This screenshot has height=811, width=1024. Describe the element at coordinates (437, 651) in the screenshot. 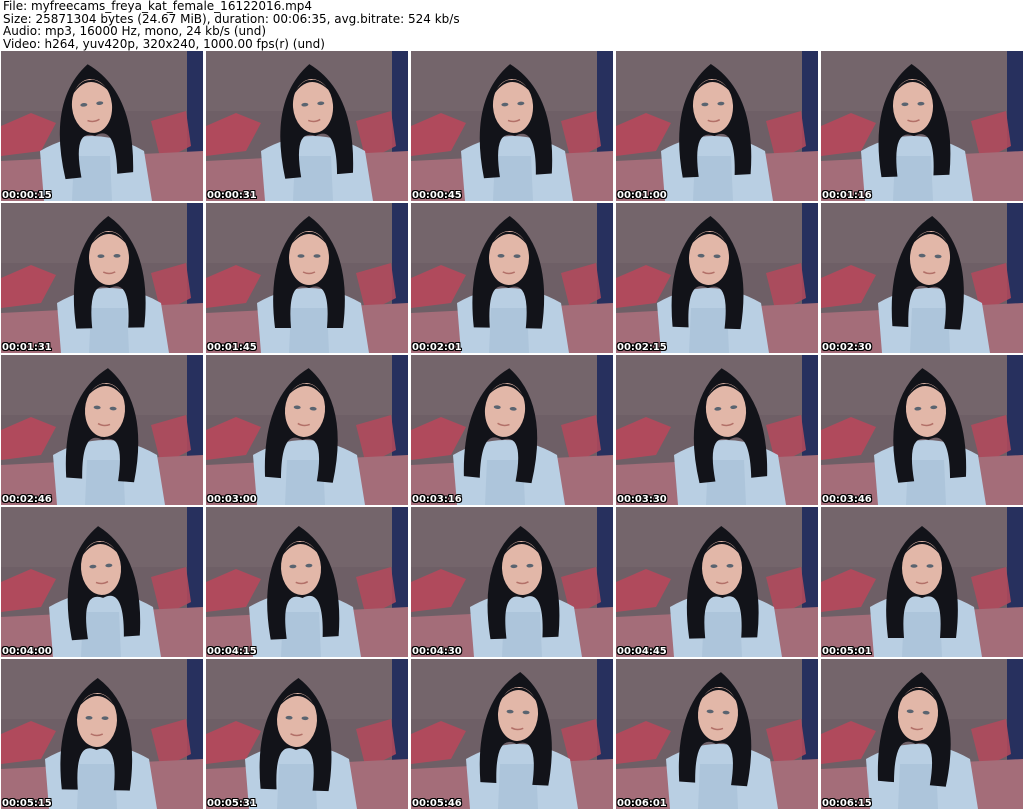

I see `thumbnail-timestamp: 00:04:30` at that location.